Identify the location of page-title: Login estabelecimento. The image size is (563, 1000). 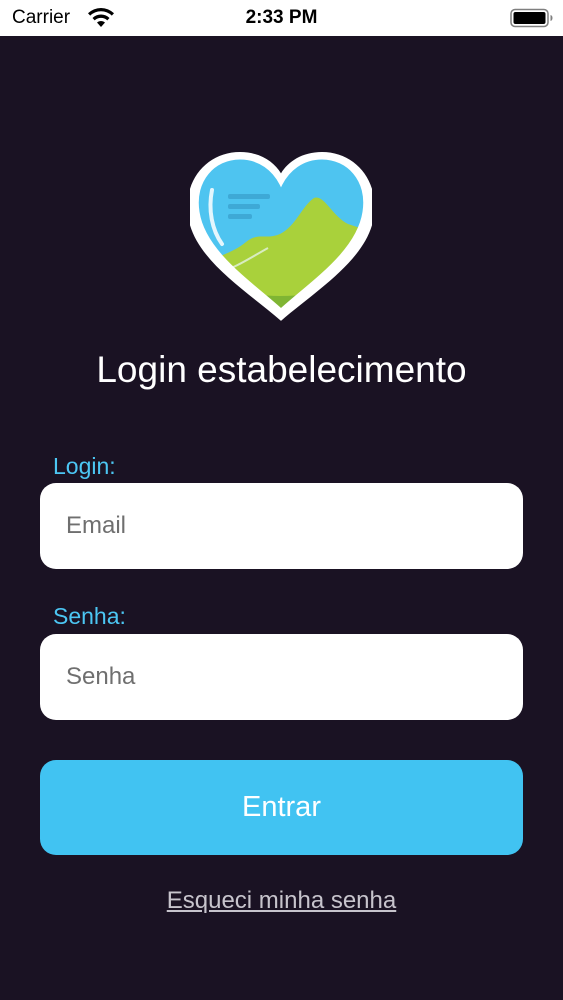
(281, 369).